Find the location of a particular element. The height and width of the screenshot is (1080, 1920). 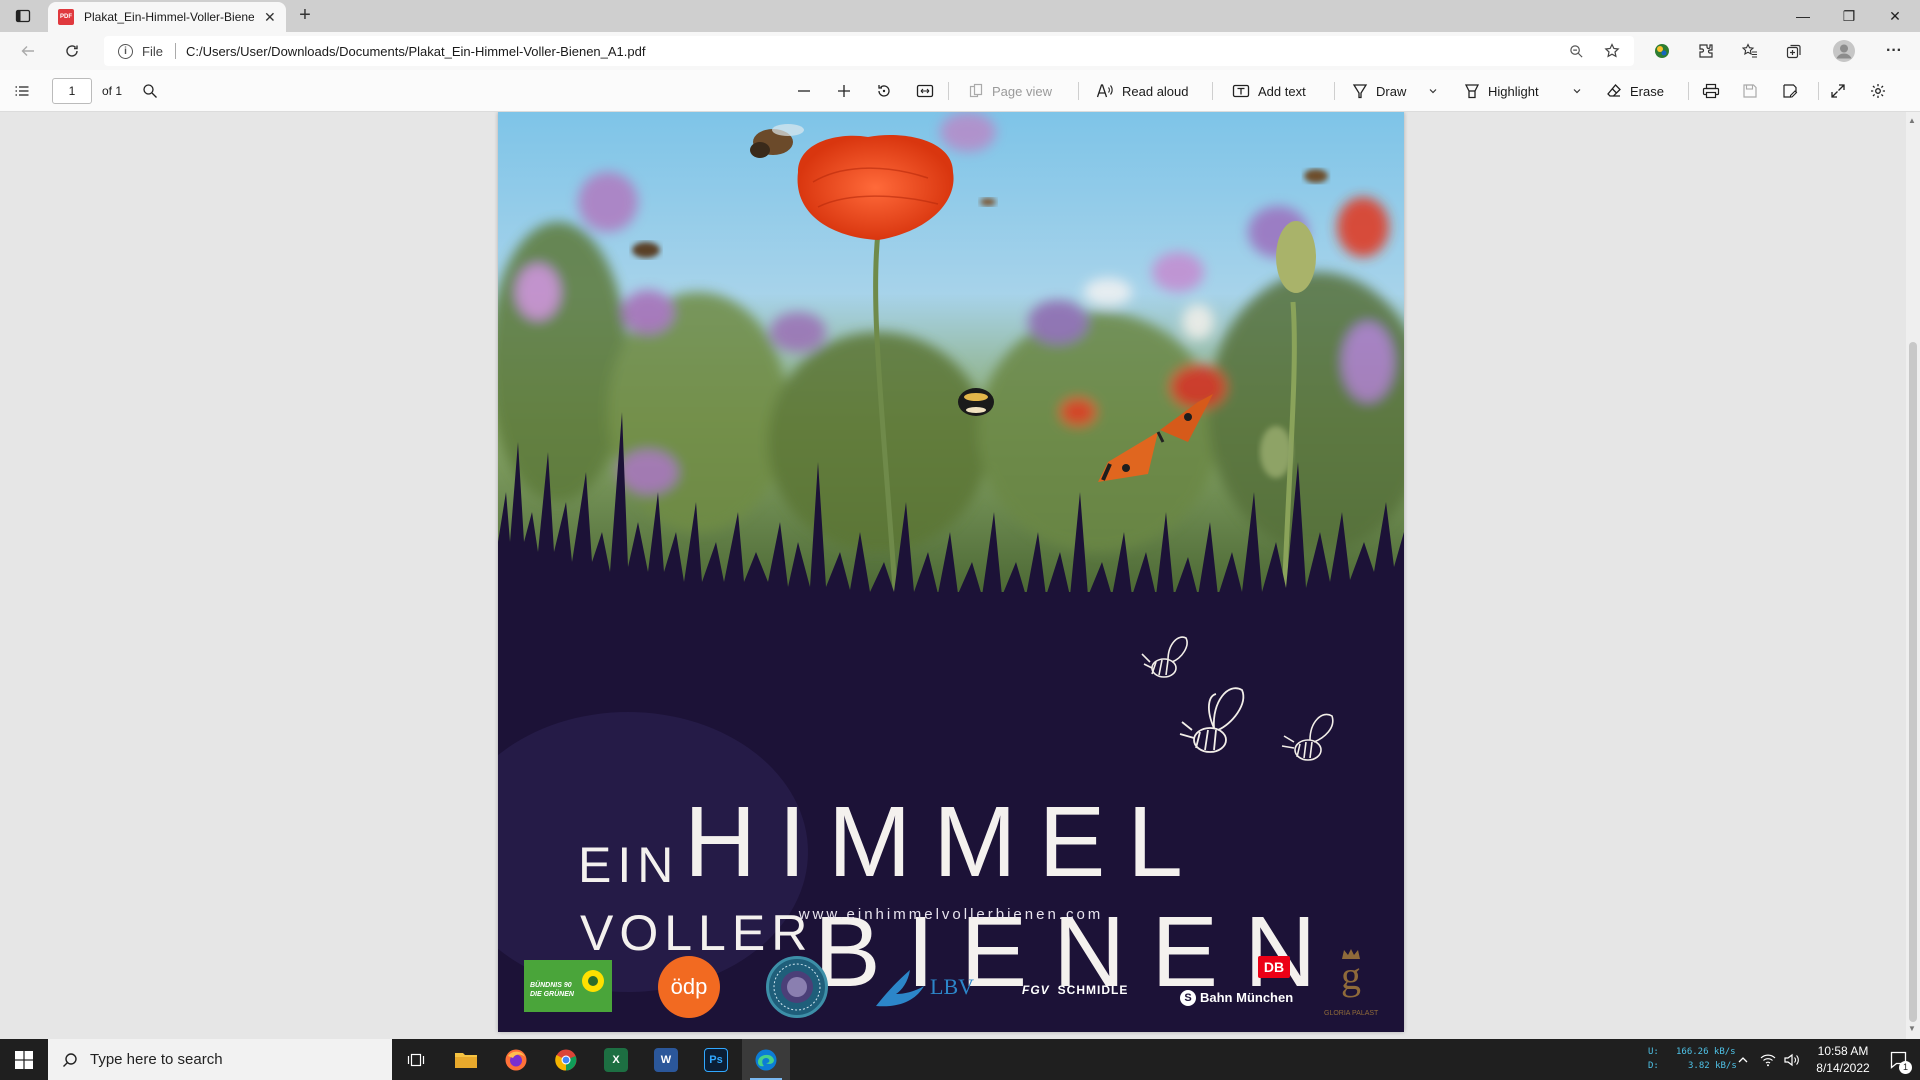

minus-icon is located at coordinates (804, 91).